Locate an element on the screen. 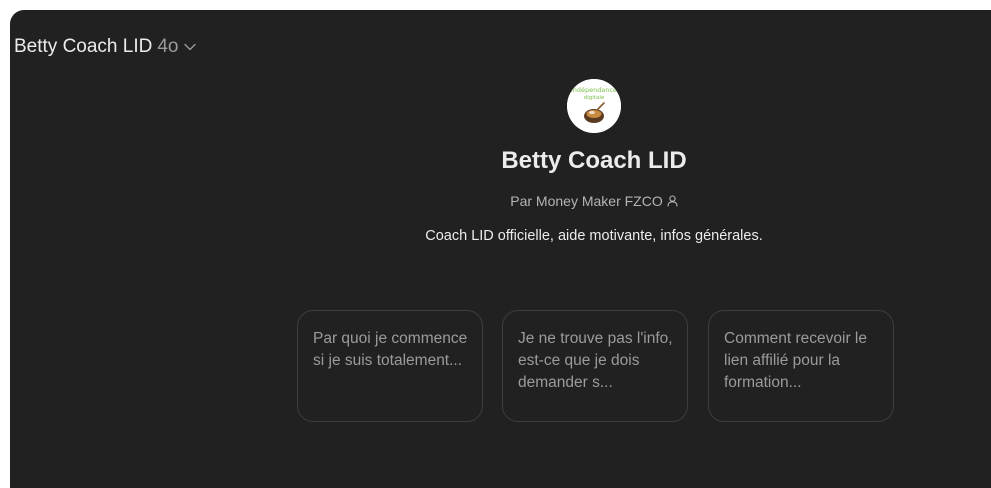 This screenshot has height=488, width=991. model-selector: Betty Coach LID 4o is located at coordinates (105, 47).